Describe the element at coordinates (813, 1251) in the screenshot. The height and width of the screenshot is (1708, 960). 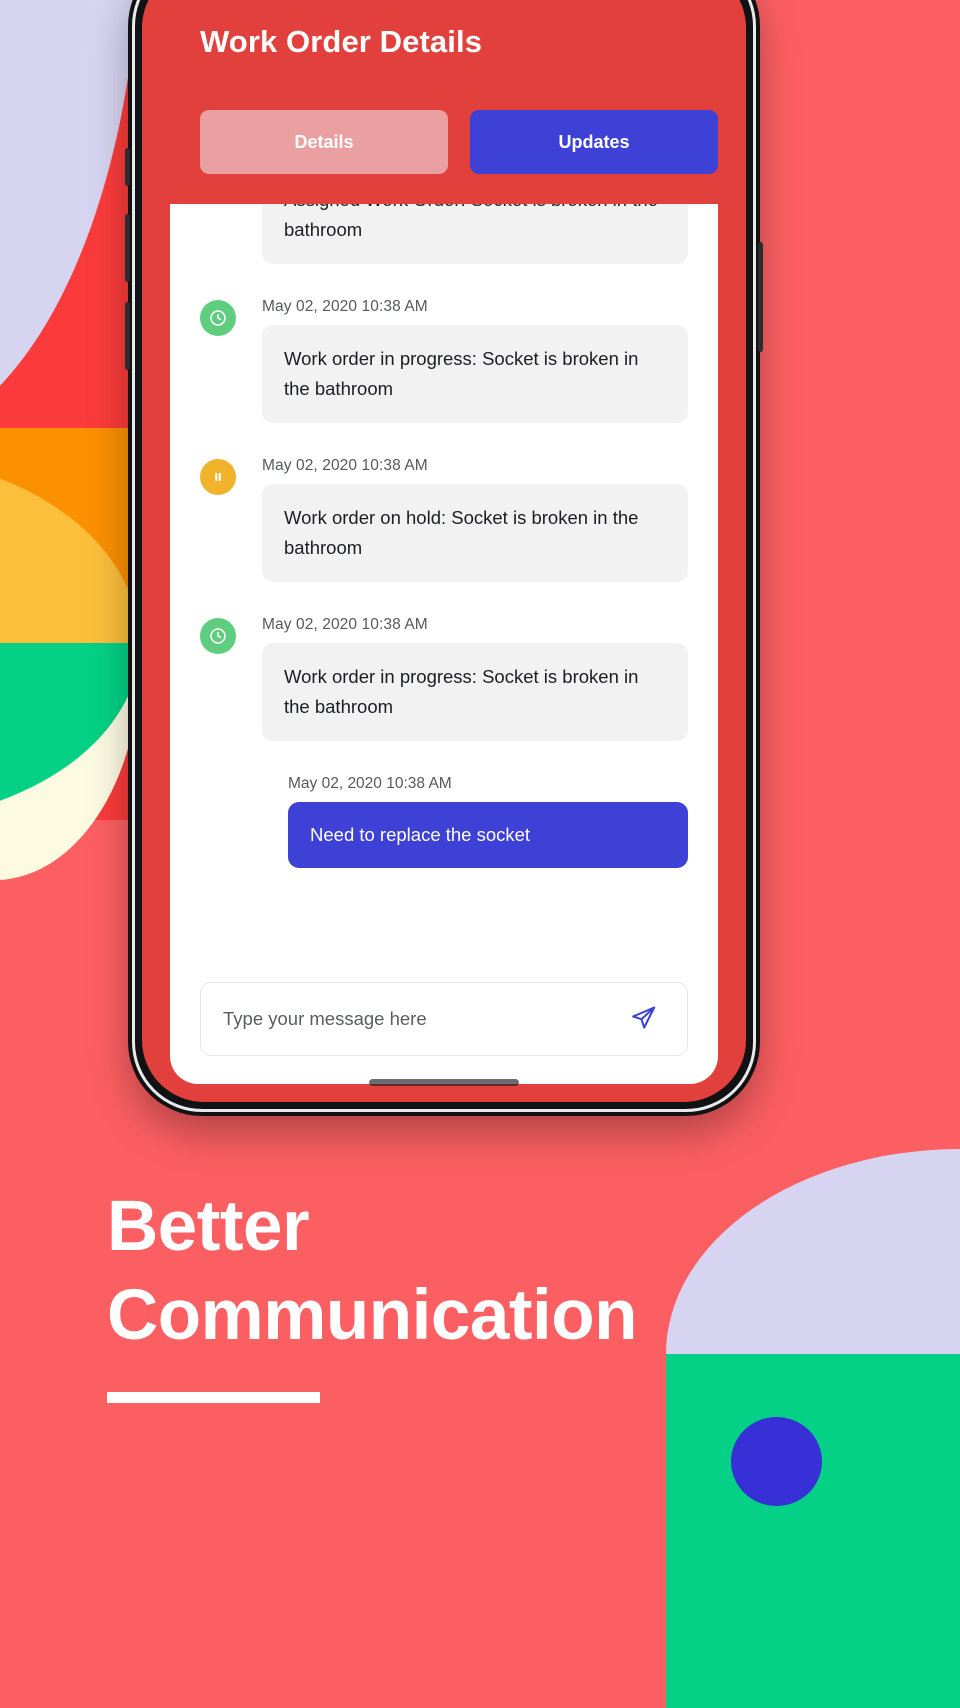
I see `decor-lavender-dome` at that location.